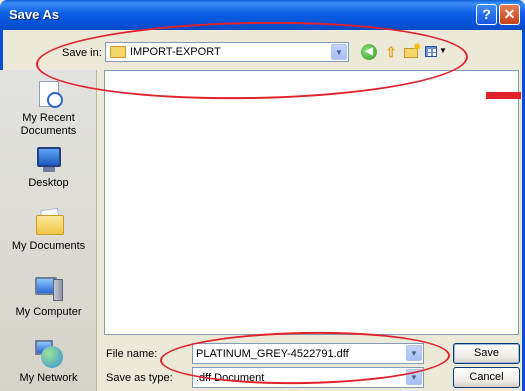 The height and width of the screenshot is (391, 525). I want to click on place-desktop: Desktop, so click(48, 167).